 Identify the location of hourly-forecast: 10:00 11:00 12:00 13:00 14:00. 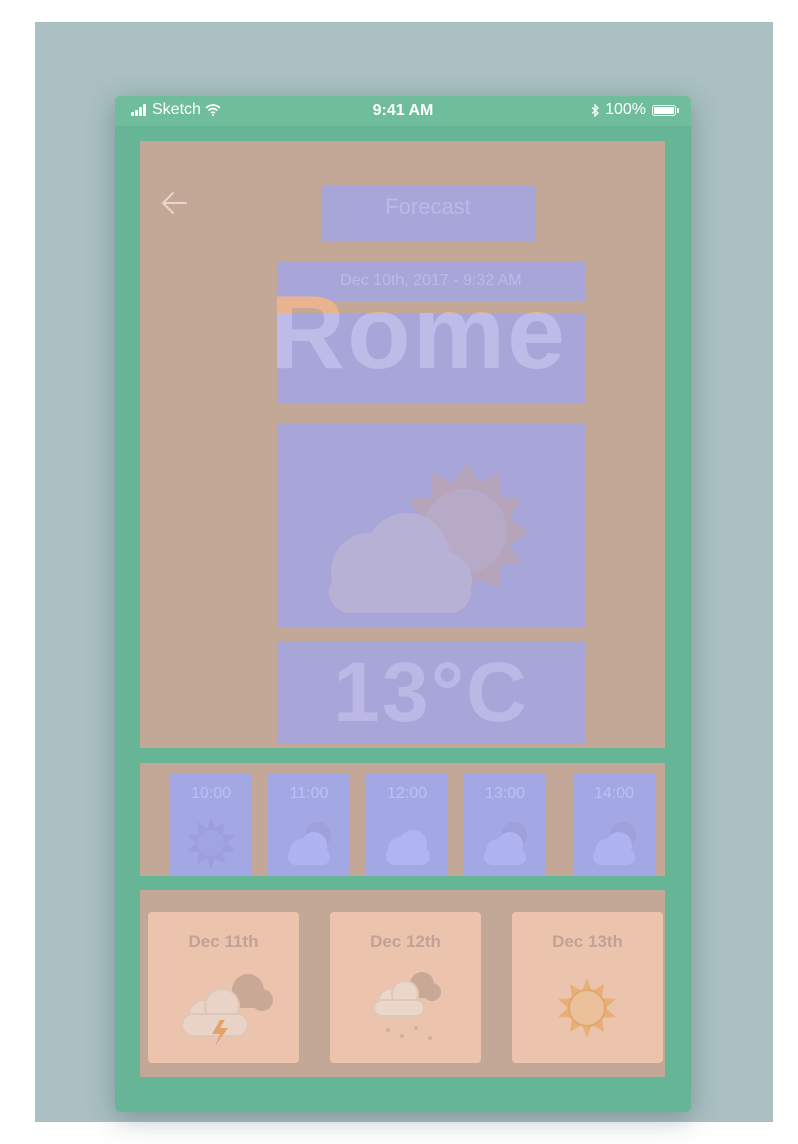
(402, 819).